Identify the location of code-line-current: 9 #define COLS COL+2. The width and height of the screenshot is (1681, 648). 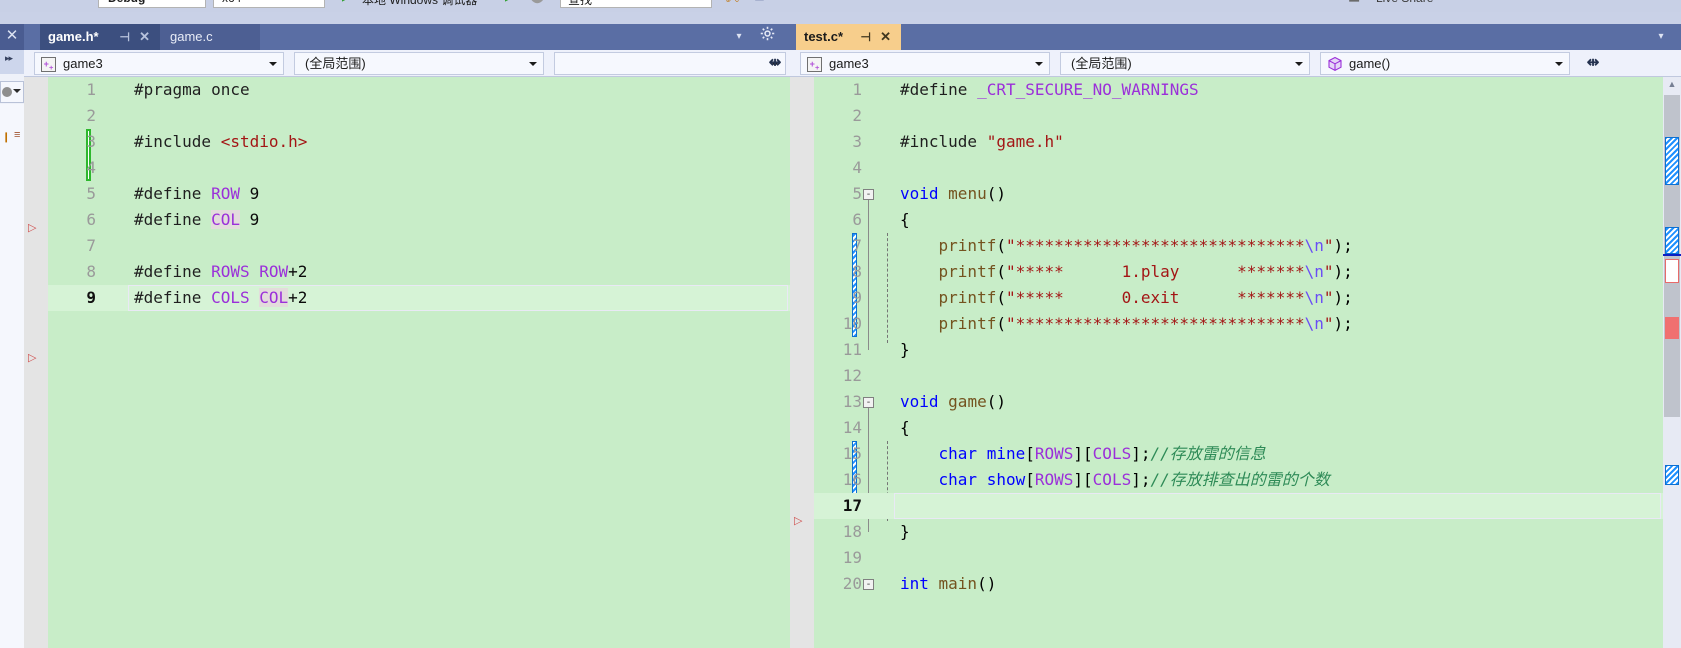
(419, 298).